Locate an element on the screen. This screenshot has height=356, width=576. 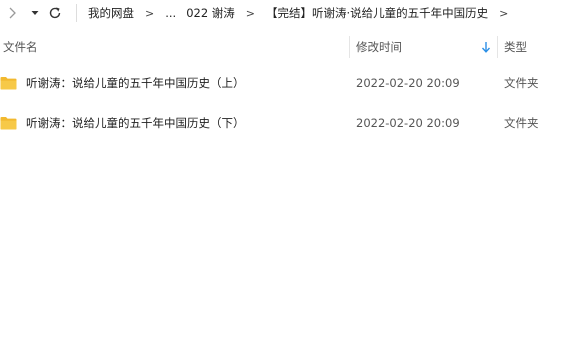
chevron-right-icon is located at coordinates (12, 13).